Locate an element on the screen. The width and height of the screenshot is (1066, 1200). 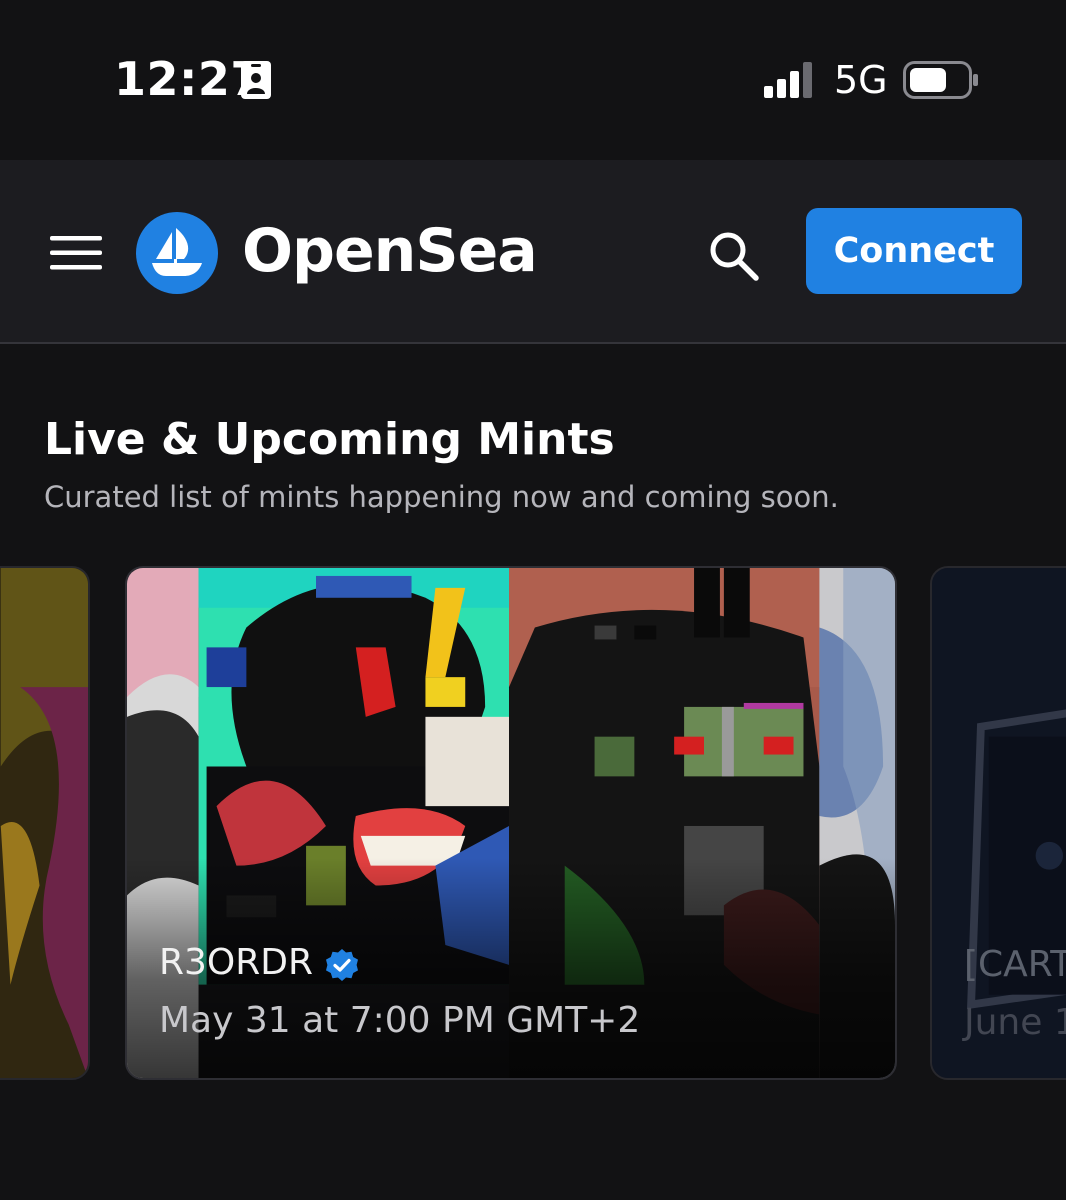
mint-collection-name: R3ORDR is located at coordinates (236, 962).